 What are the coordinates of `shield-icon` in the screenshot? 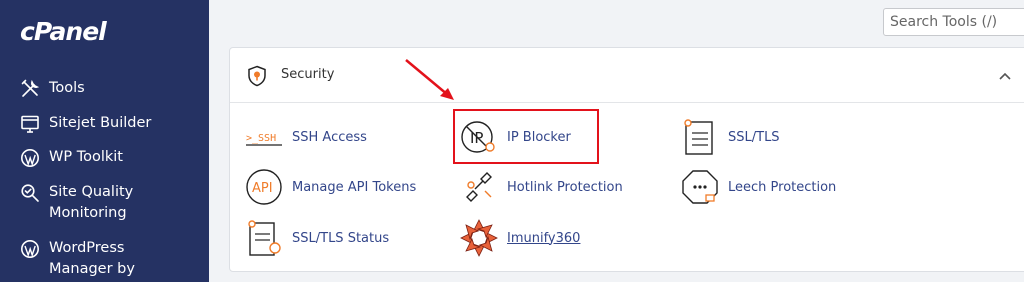 It's located at (257, 76).